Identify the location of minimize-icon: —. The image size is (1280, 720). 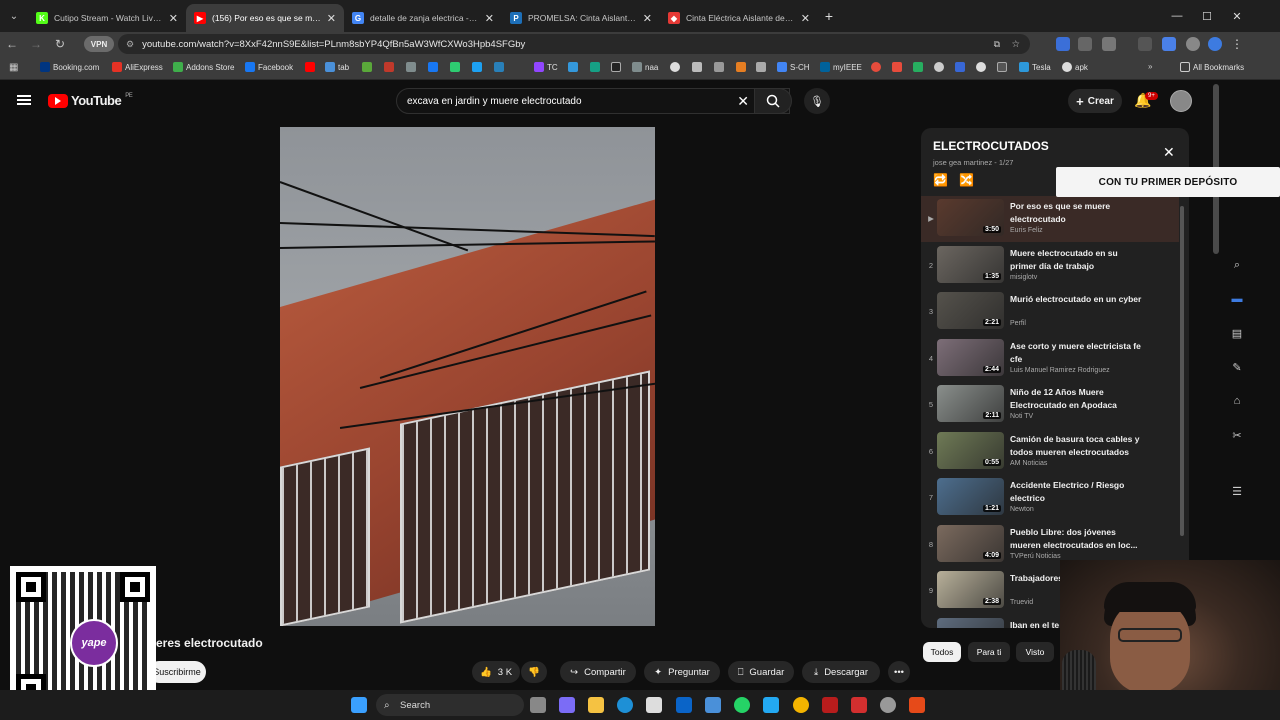
(1177, 16).